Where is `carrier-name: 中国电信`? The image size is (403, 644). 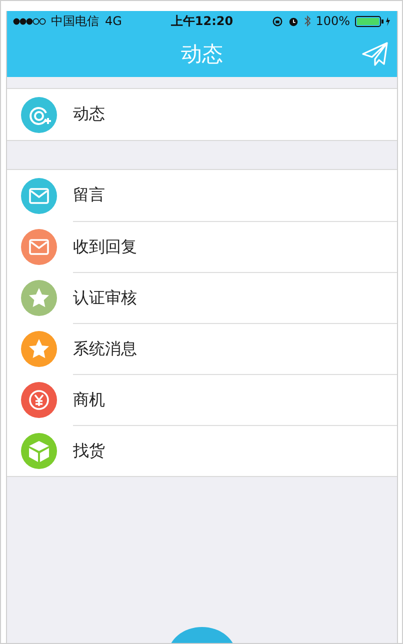 carrier-name: 中国电信 is located at coordinates (75, 21).